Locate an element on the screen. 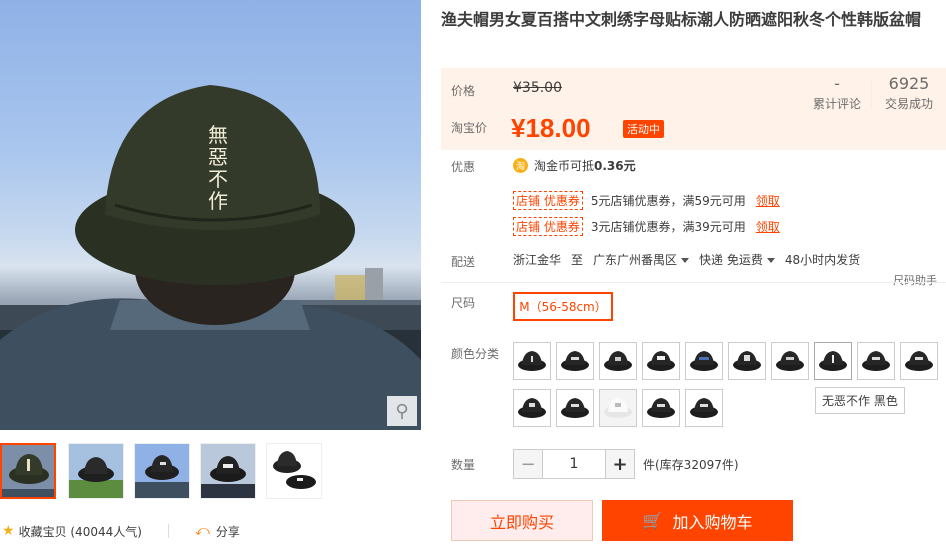  review-count: - 累计评论 is located at coordinates (837, 93).